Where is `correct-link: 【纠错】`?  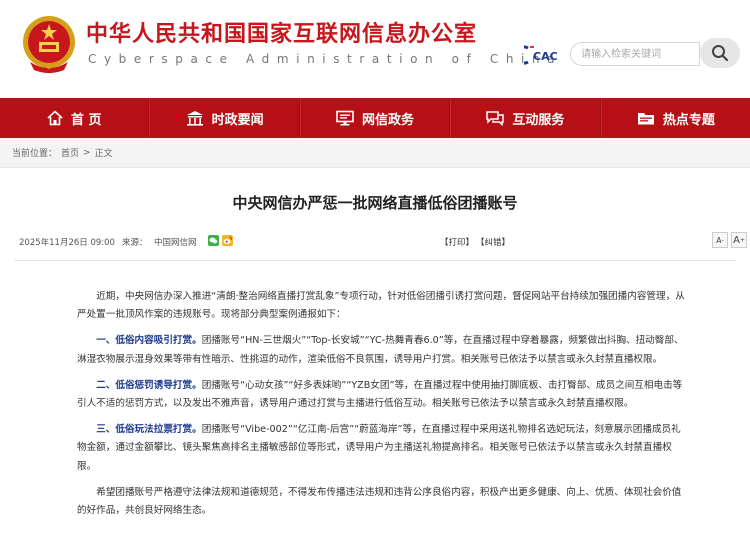
correct-link: 【纠错】 is located at coordinates (493, 242).